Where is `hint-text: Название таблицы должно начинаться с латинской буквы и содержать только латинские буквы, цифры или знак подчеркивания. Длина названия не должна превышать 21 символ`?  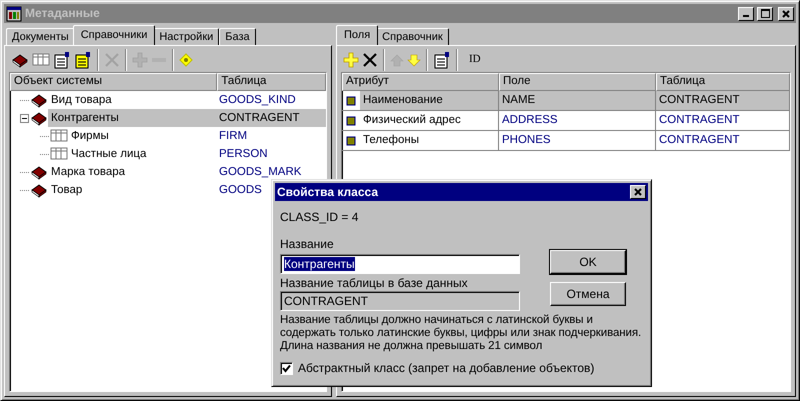 hint-text: Название таблицы должно начинаться с латинской буквы и содержать только латинские буквы, цифры или знак подчеркивания. Длина названия не должна превышать 21 символ is located at coordinates (460, 333).